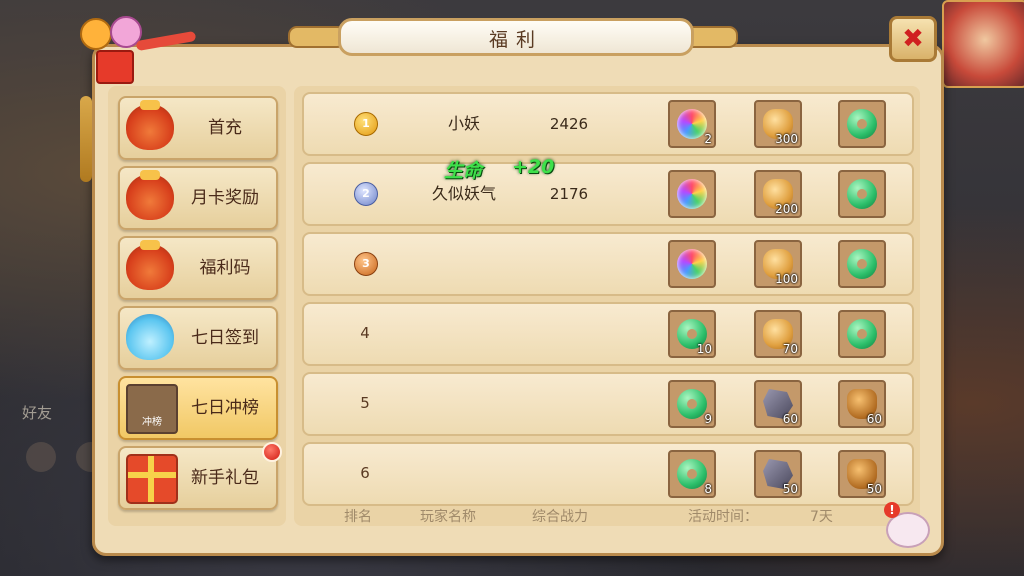 Image resolution: width=1024 pixels, height=576 pixels. What do you see at coordinates (608, 404) in the screenshot?
I see `table-row: 5 9 60 60` at bounding box center [608, 404].